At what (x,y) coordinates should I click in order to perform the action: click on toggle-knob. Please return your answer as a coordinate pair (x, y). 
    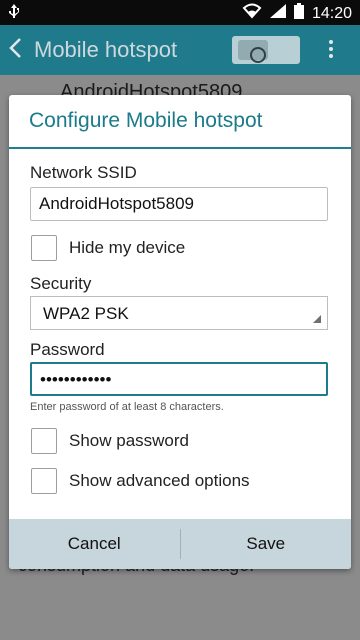
    Looking at the image, I should click on (253, 51).